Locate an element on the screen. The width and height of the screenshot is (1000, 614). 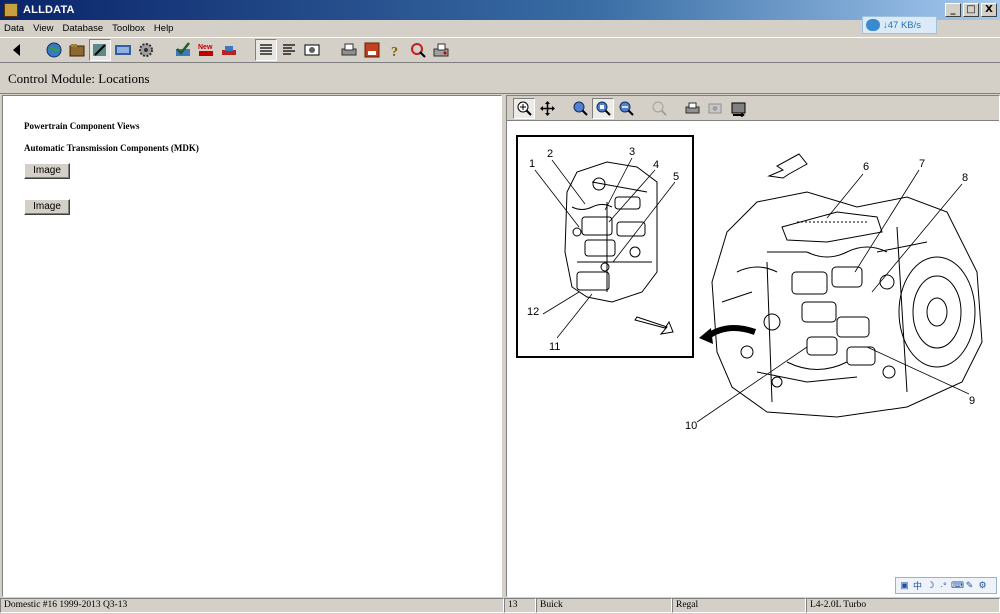
zoom-fit-button is located at coordinates (603, 108).